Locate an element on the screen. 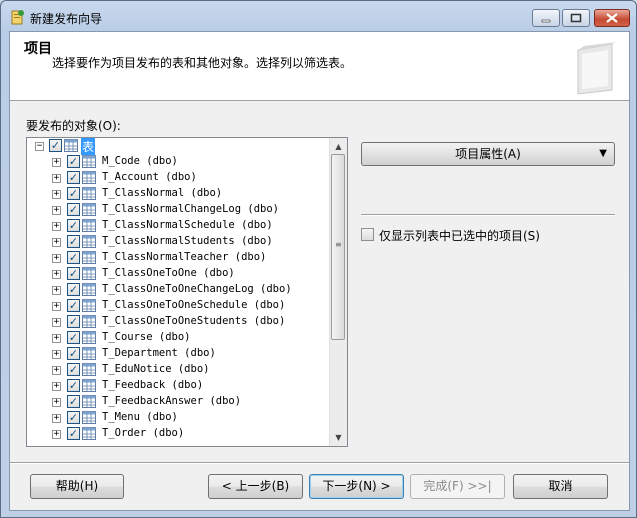 This screenshot has height=518, width=637. scroll-thumb: ≡ is located at coordinates (338, 247).